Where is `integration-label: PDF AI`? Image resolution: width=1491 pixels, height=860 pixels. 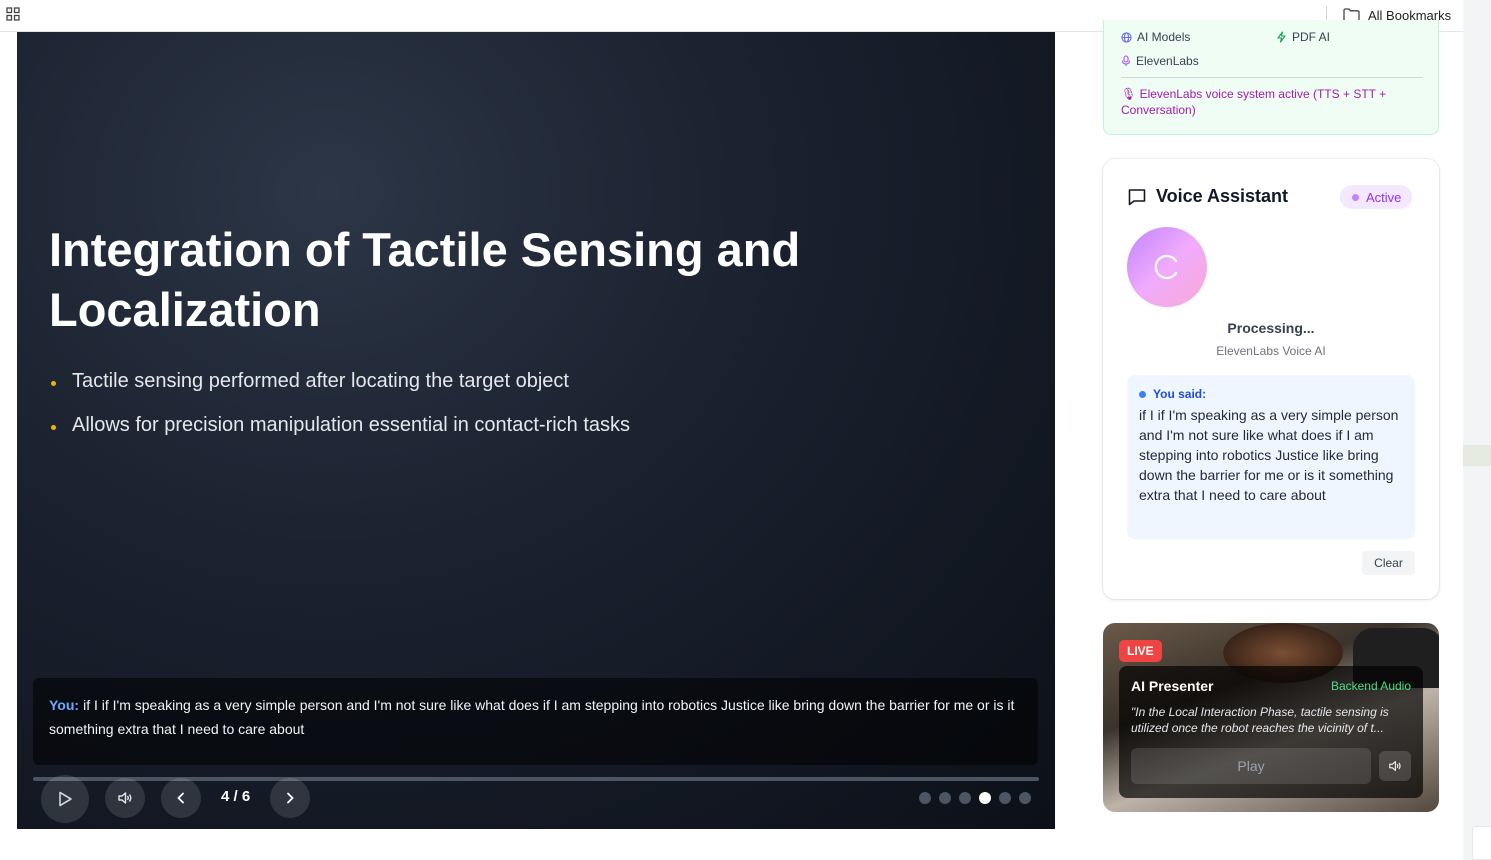 integration-label: PDF AI is located at coordinates (1311, 37).